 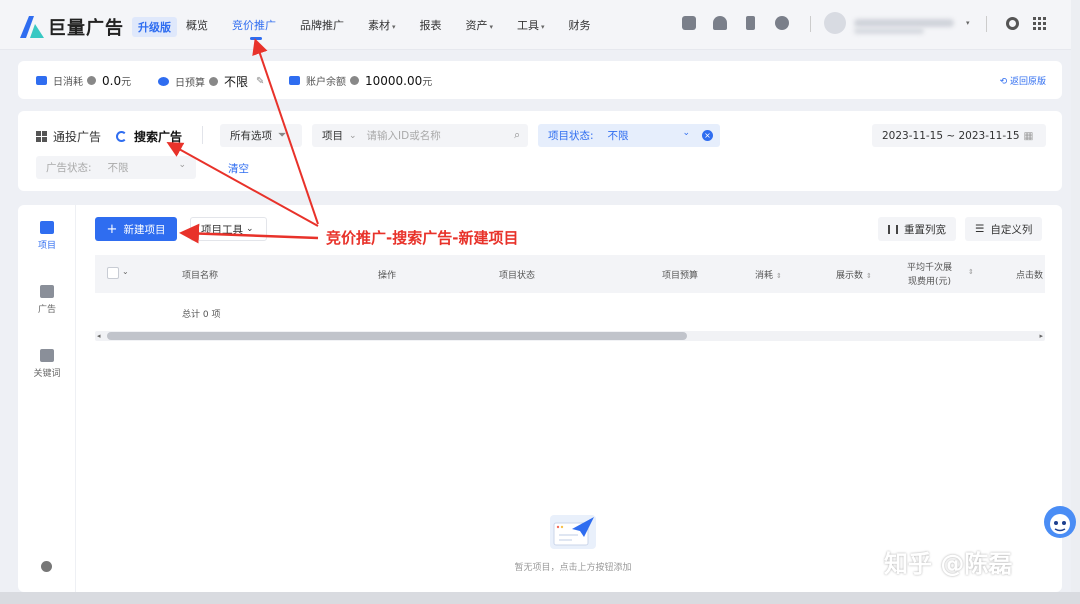 I want to click on unit: 元, so click(x=126, y=82).